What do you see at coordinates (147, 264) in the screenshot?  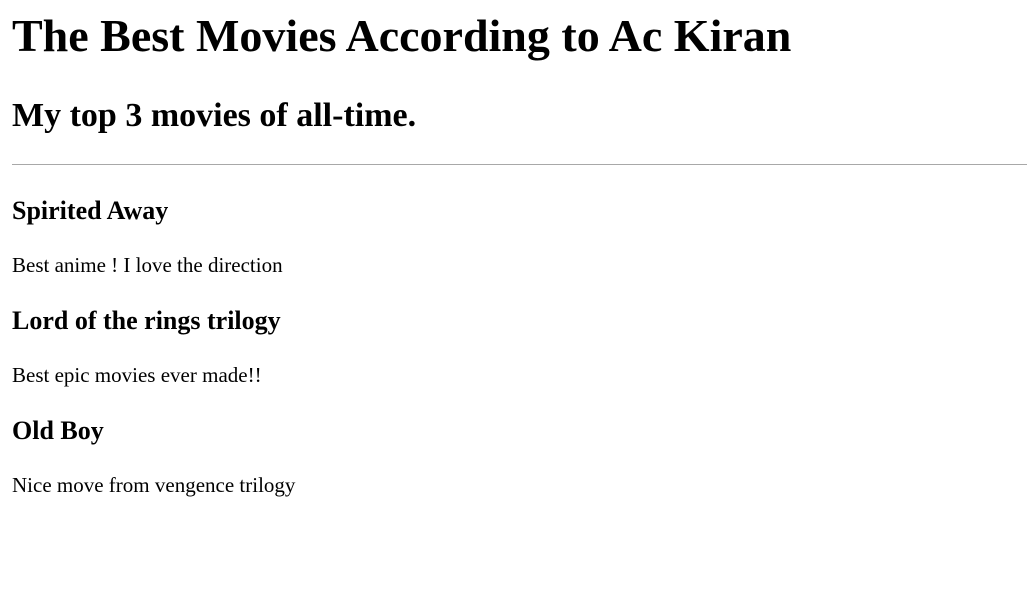 I see `movie-comment: Best anime ! I love the direction` at bounding box center [147, 264].